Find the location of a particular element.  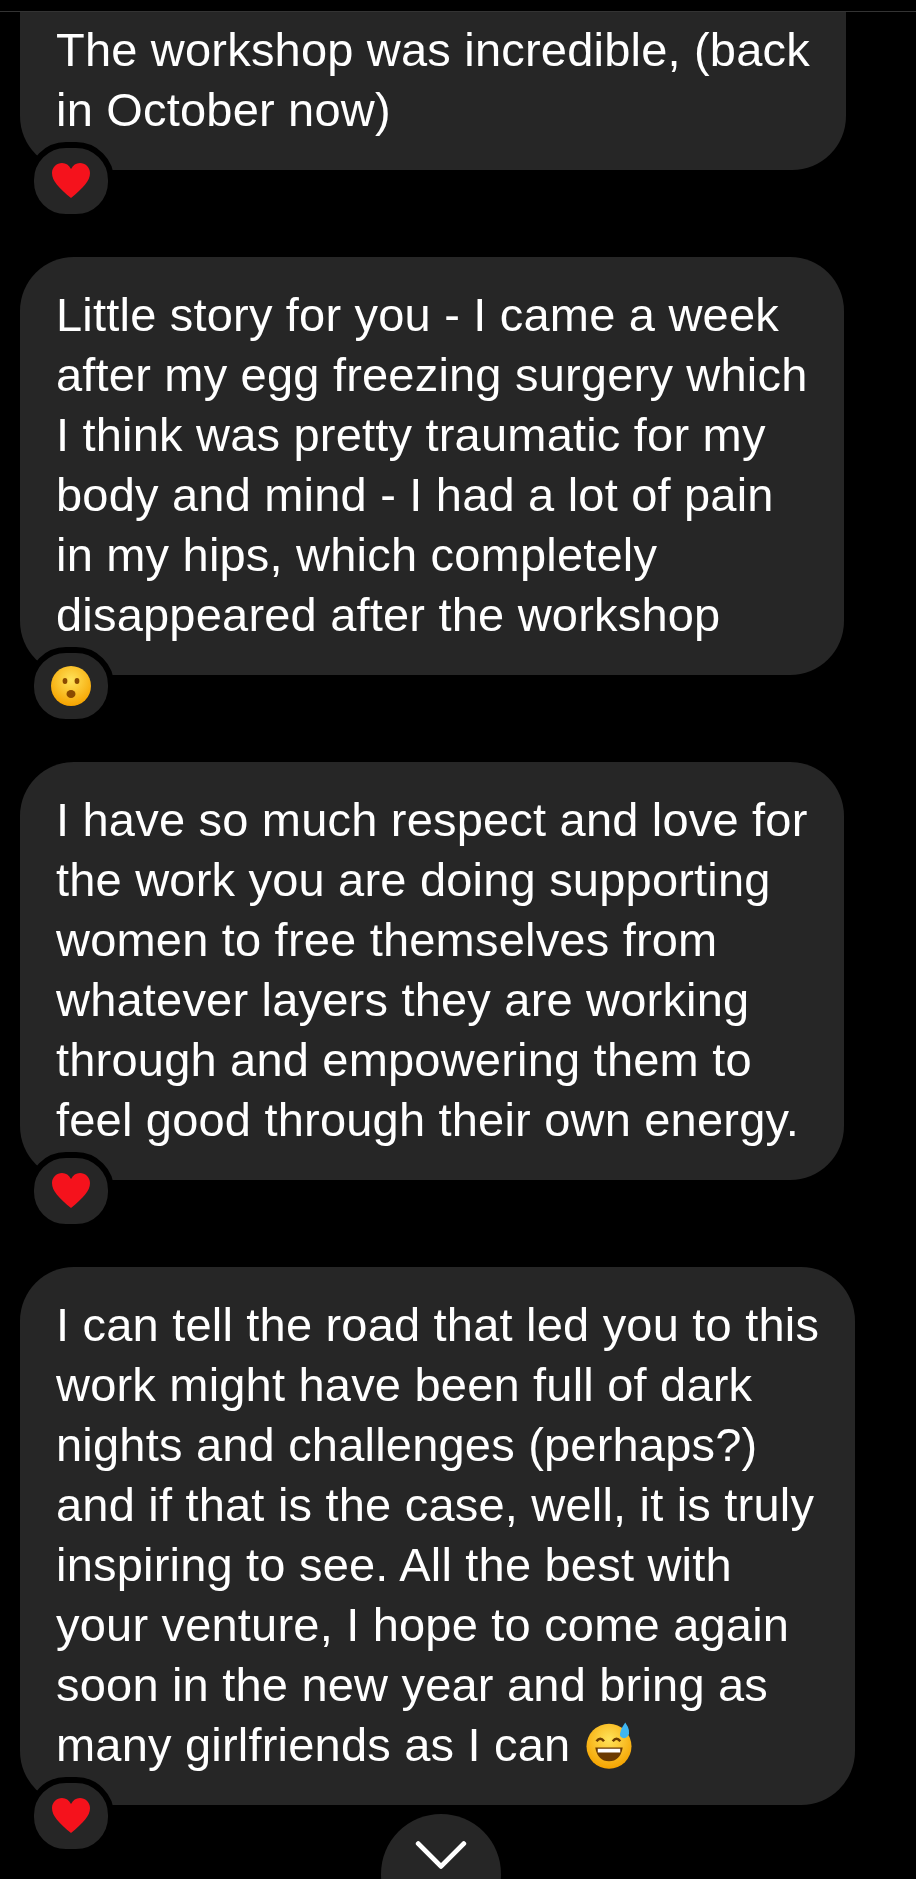

chevron-down-icon is located at coordinates (441, 1855).